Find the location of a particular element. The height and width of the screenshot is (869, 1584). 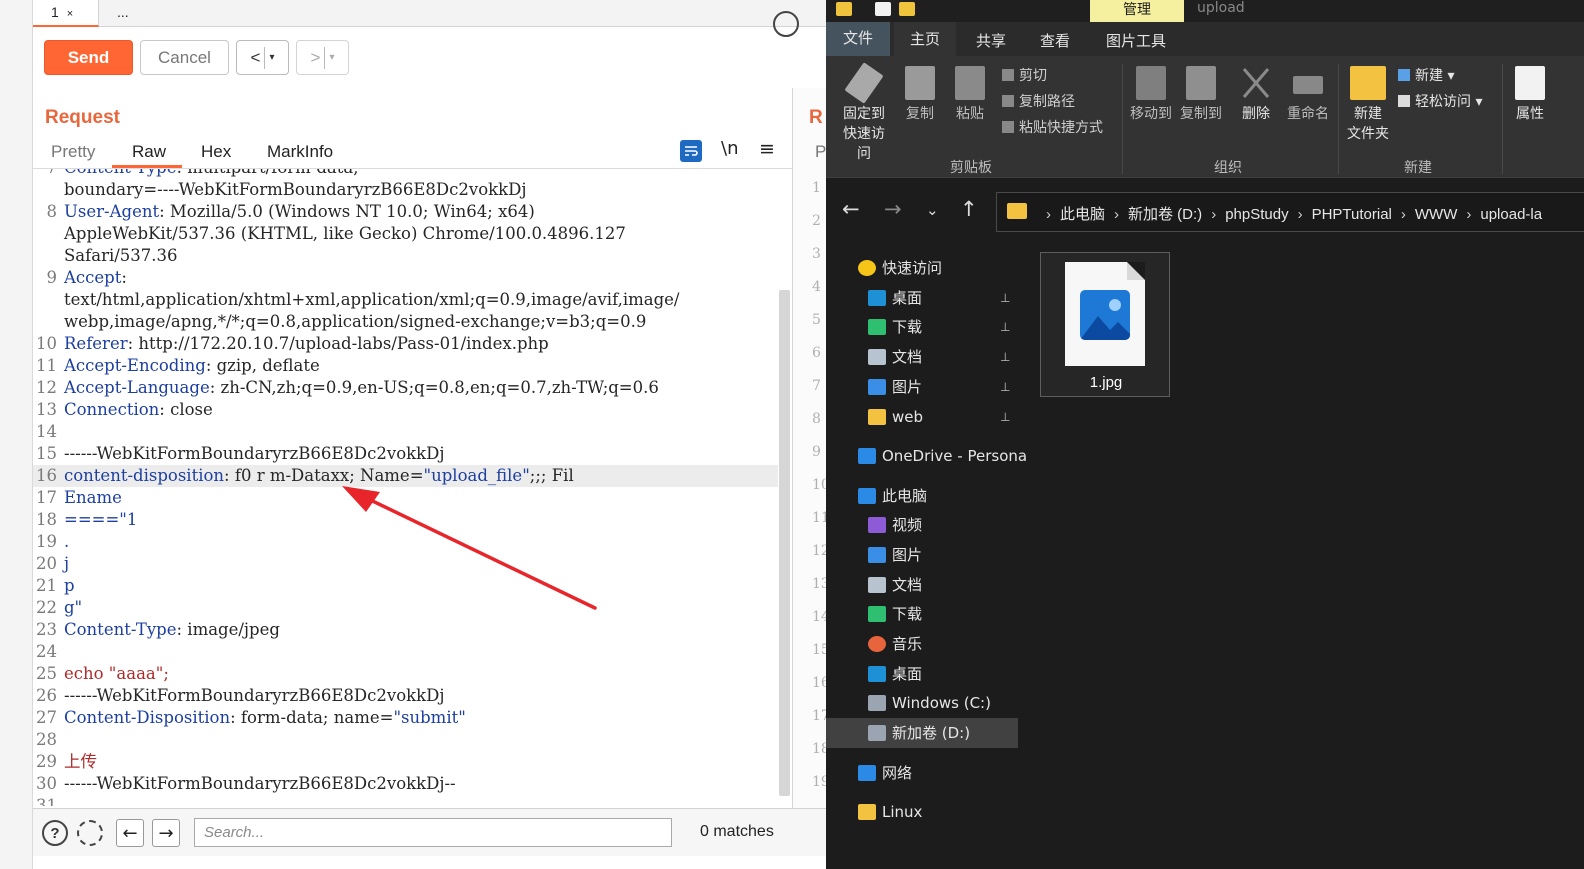

rename-button: 重命名 is located at coordinates (1308, 95).